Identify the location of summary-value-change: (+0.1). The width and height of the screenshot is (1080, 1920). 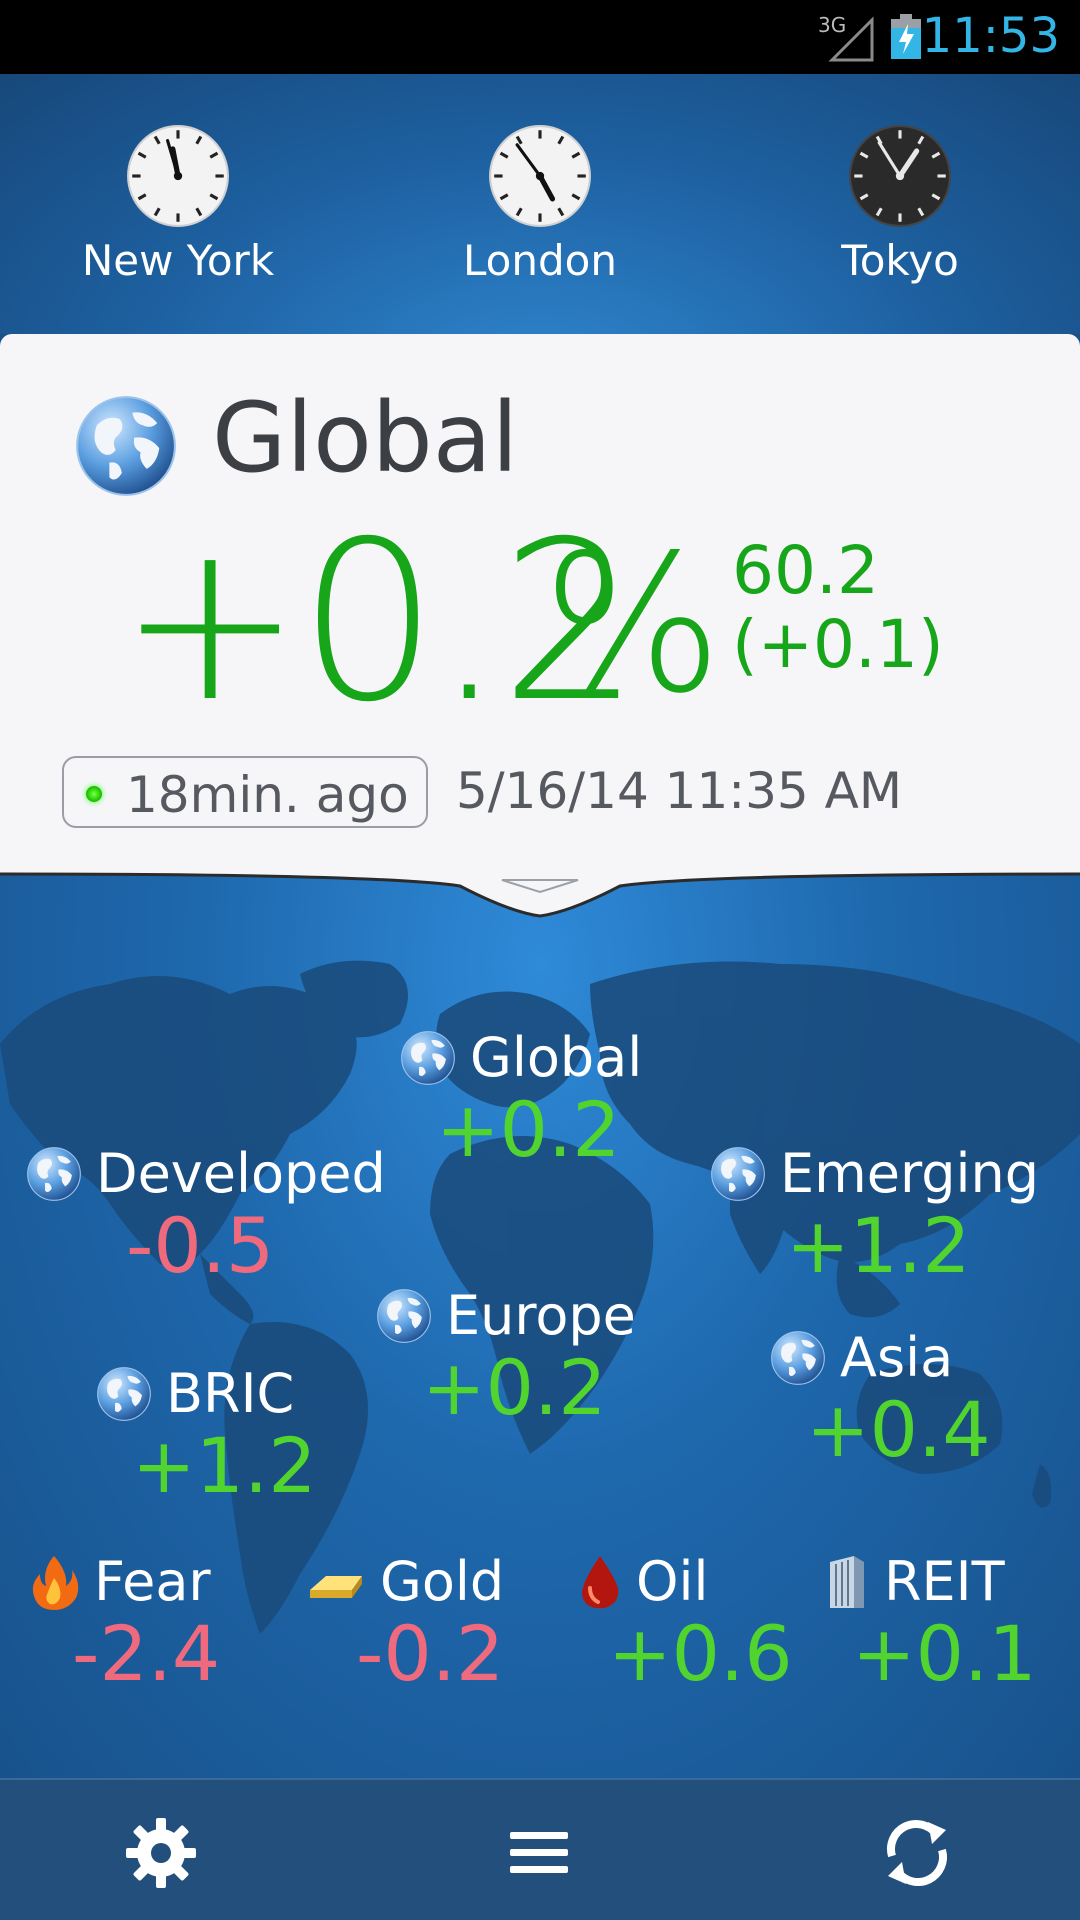
(838, 644).